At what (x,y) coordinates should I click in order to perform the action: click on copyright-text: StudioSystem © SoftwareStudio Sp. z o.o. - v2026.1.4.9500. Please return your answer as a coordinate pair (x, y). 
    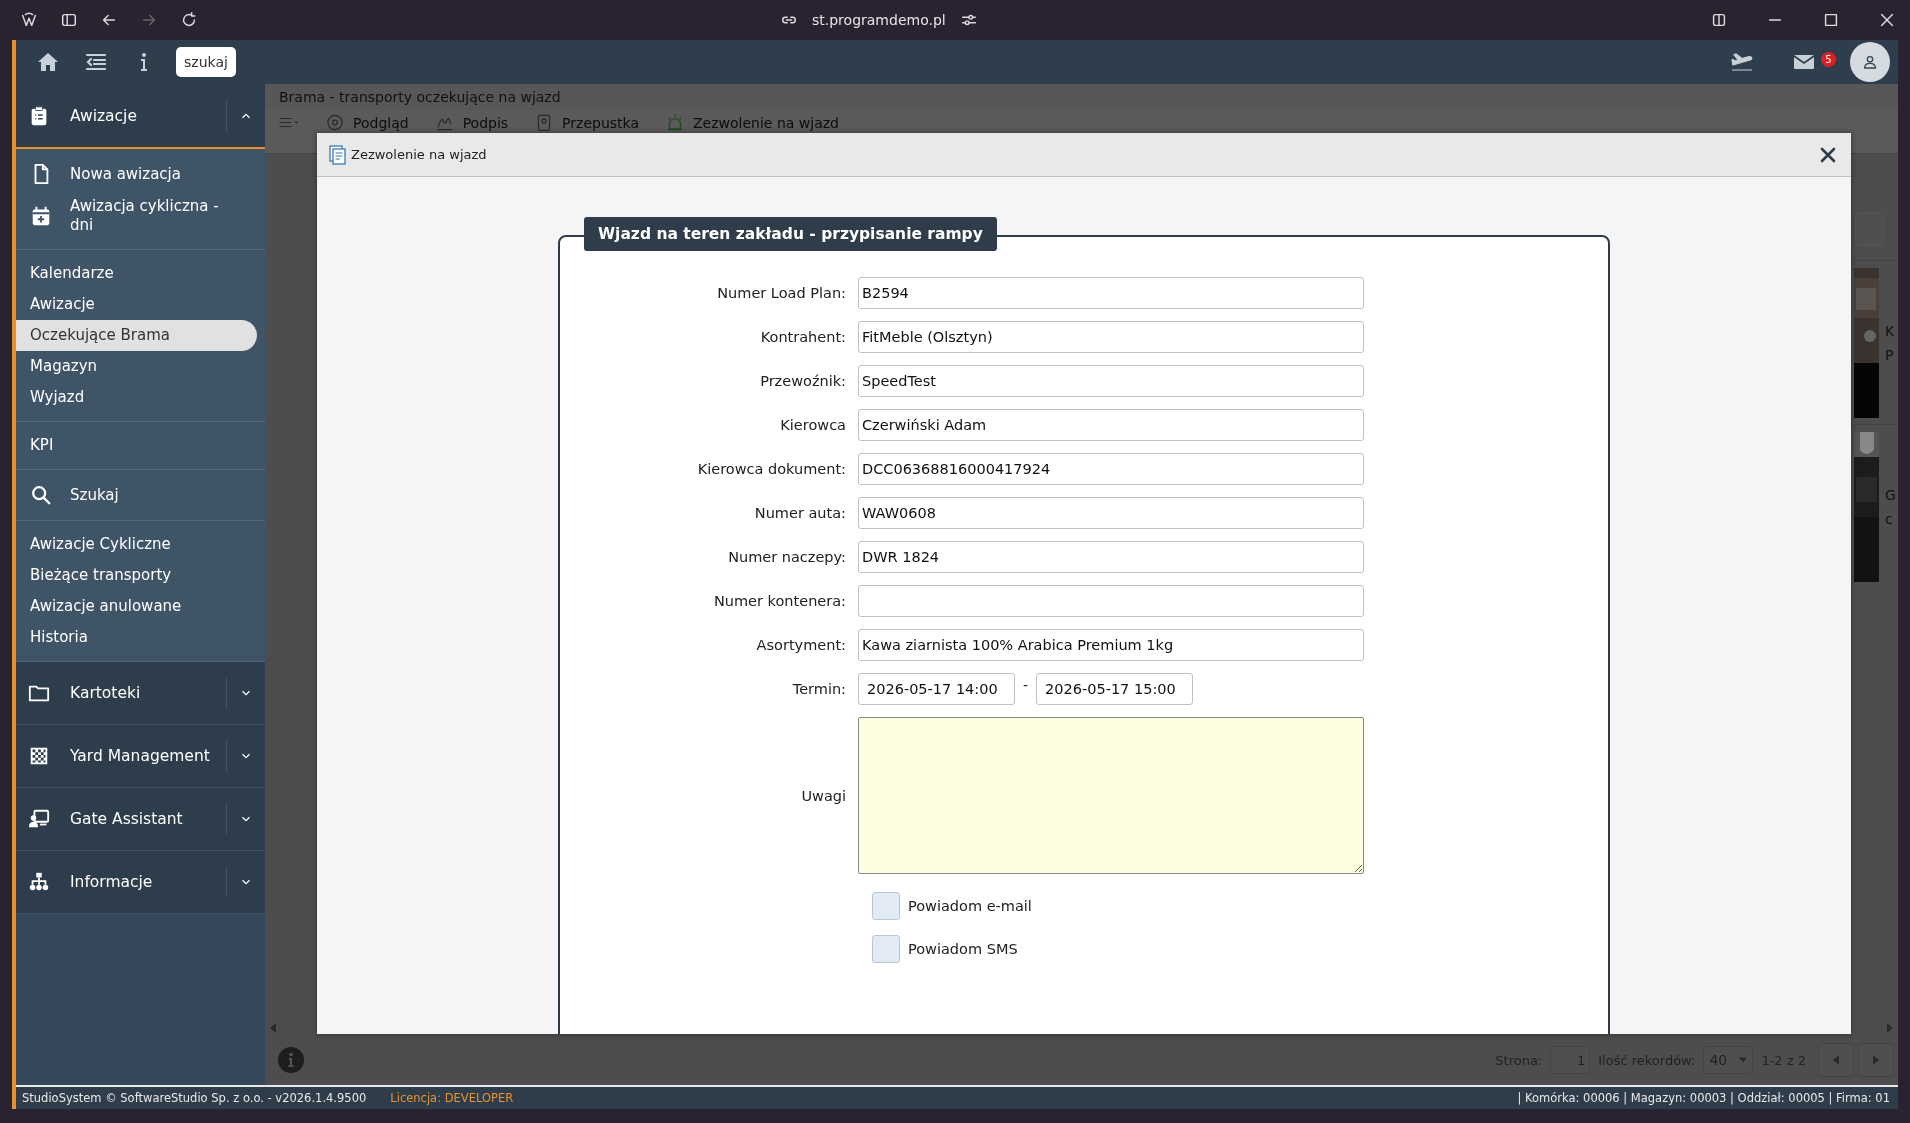
    Looking at the image, I should click on (194, 1098).